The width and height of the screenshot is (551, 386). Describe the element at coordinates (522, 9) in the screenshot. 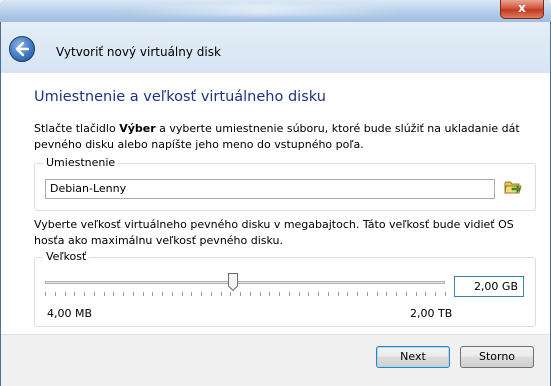

I see `close-button: x` at that location.